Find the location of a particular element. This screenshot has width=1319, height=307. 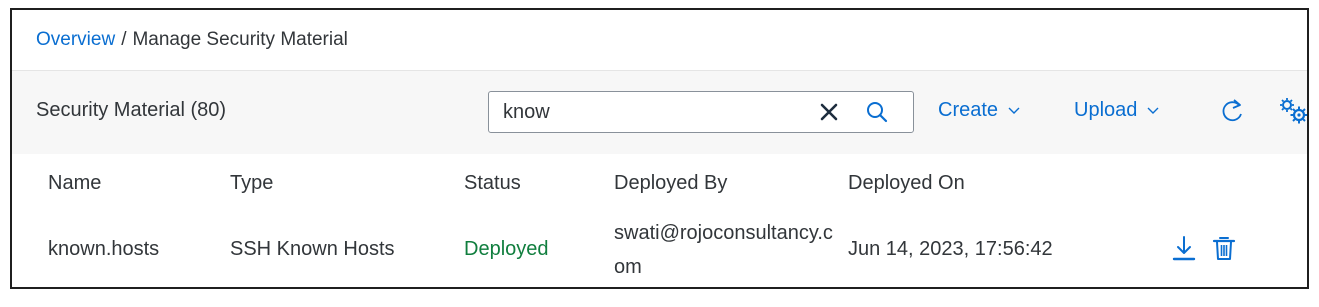

breadcrumb-overview-link: Overview is located at coordinates (75, 40).